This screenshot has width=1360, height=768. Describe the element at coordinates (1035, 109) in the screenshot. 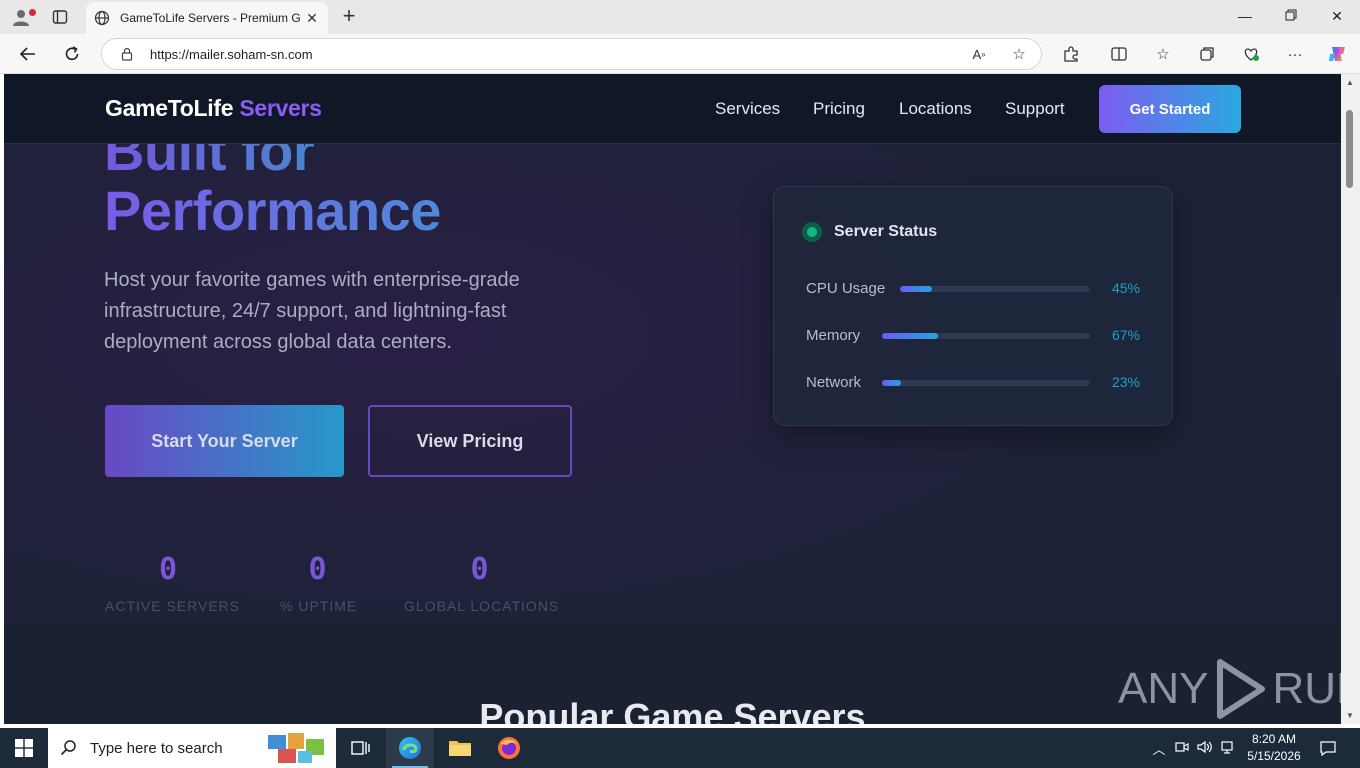

I see `nav-support: Support` at that location.